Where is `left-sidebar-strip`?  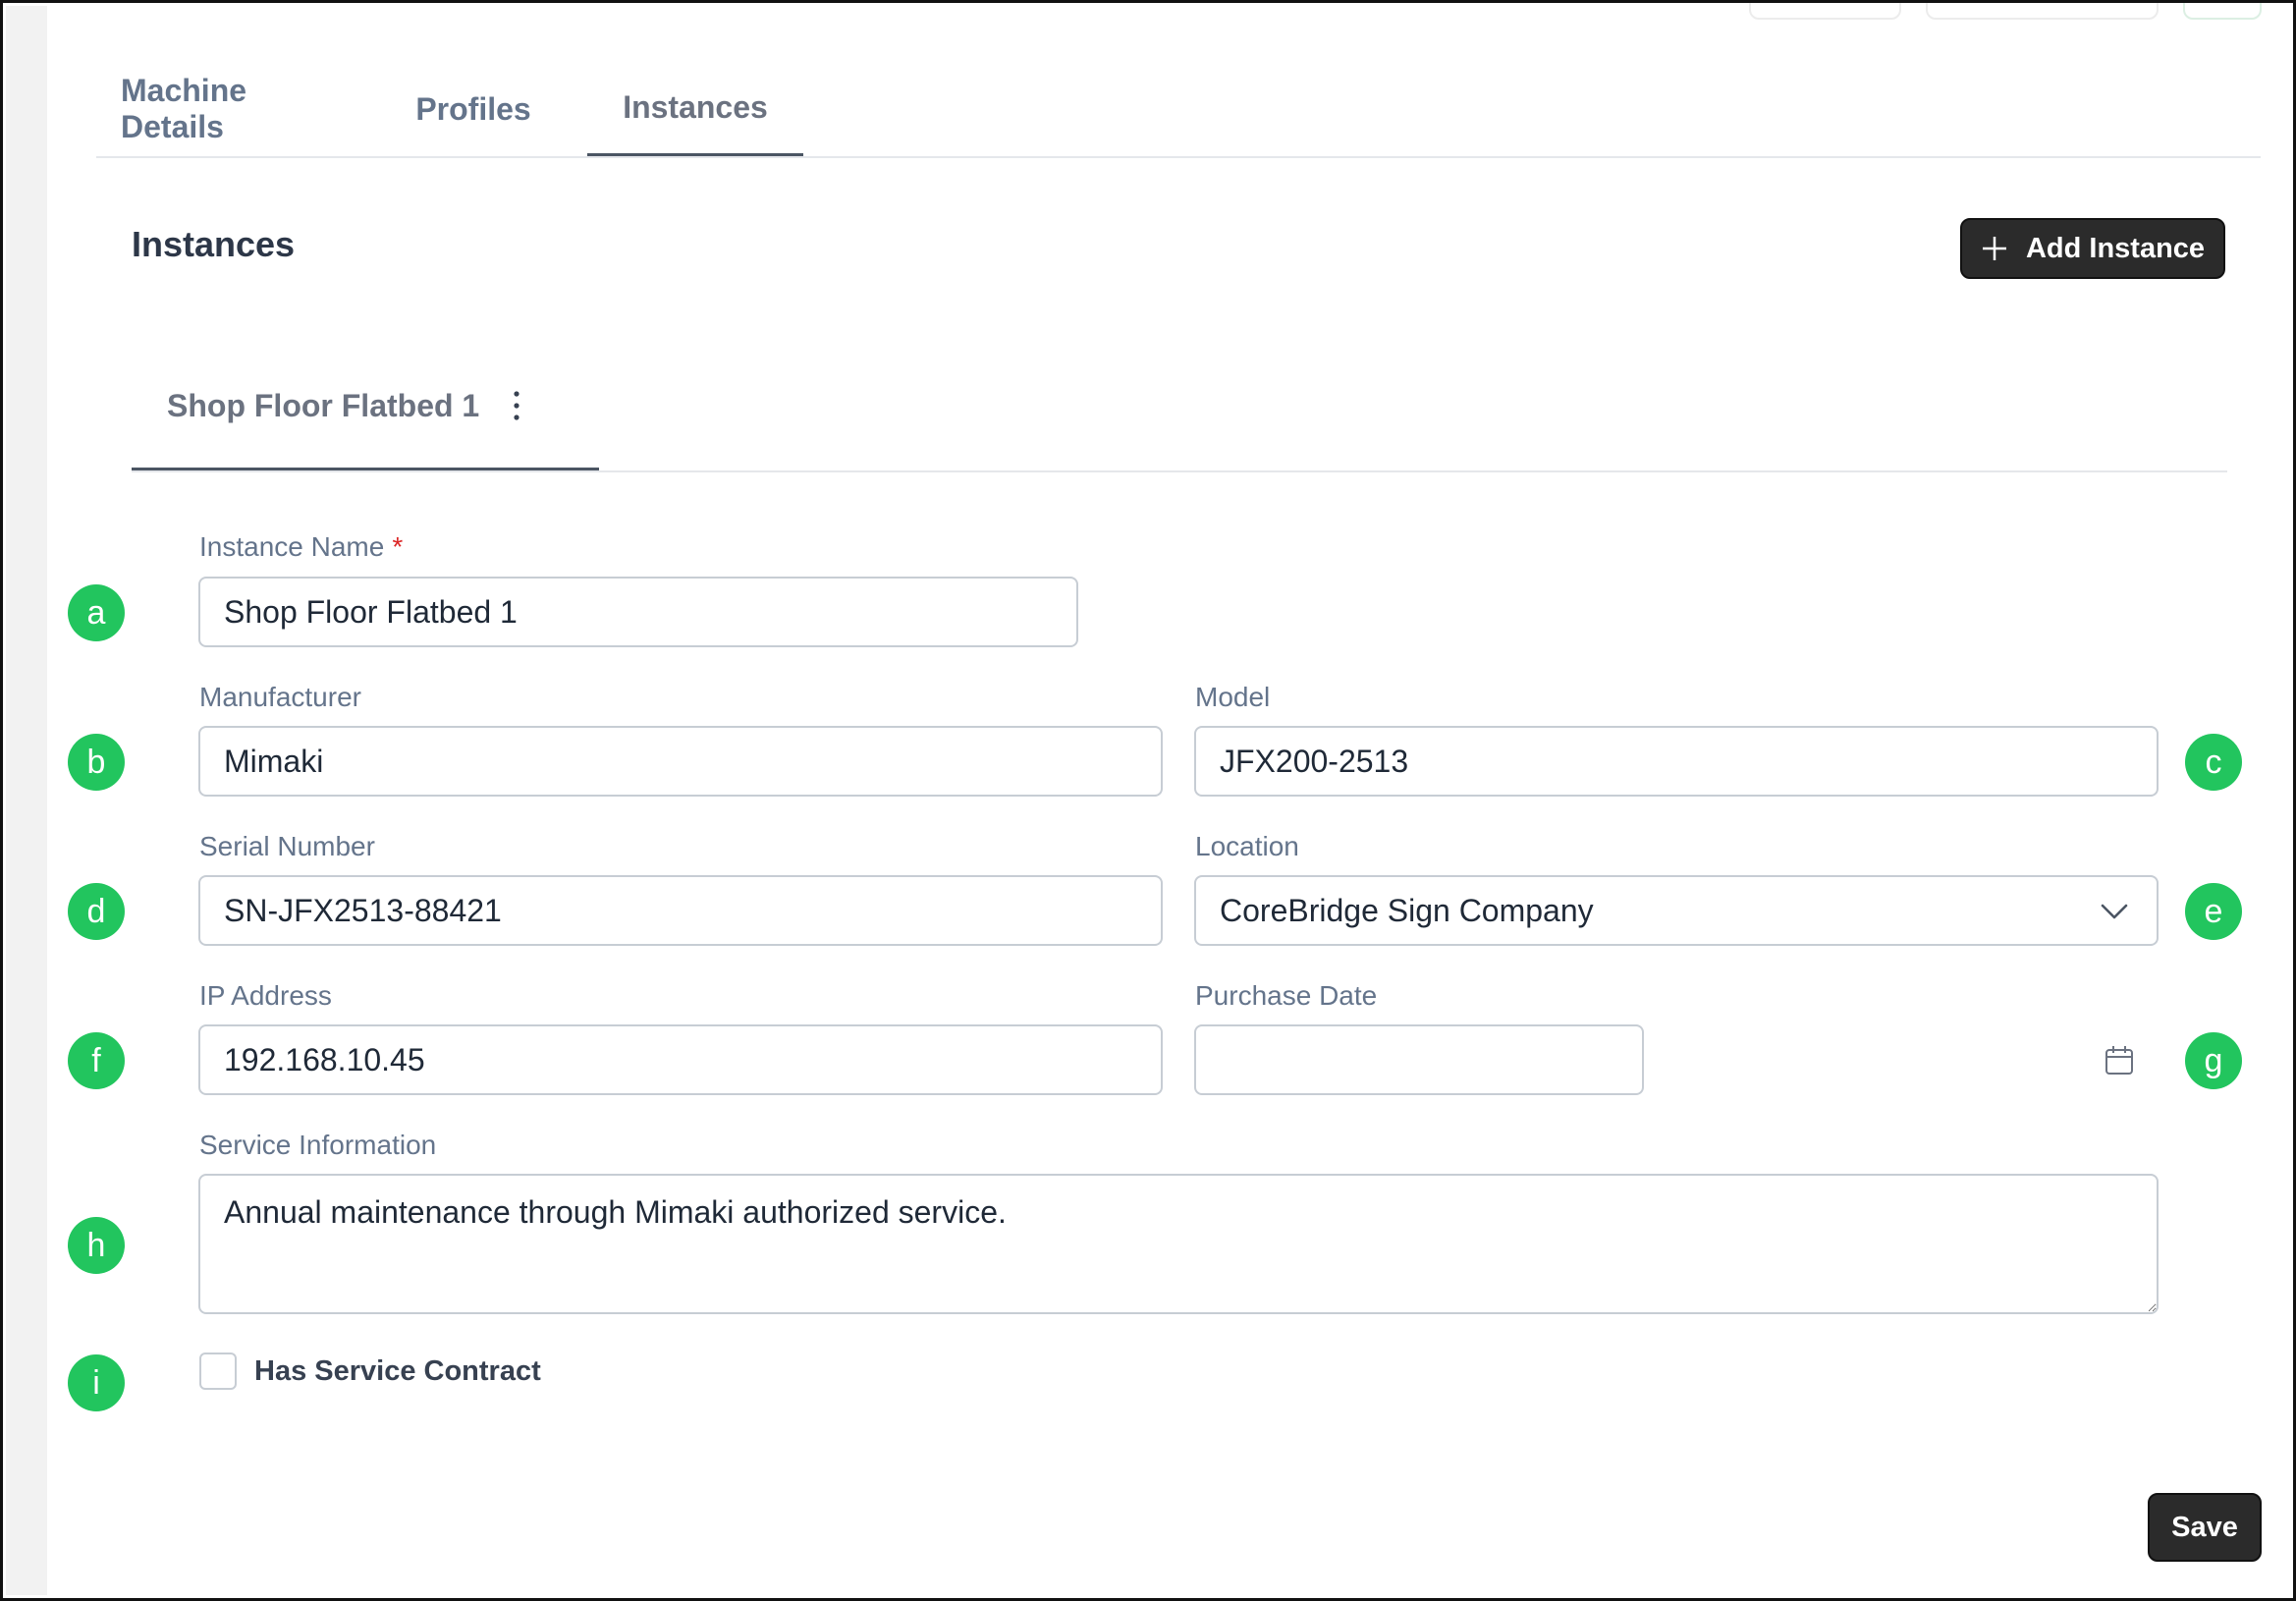
left-sidebar-strip is located at coordinates (26, 800).